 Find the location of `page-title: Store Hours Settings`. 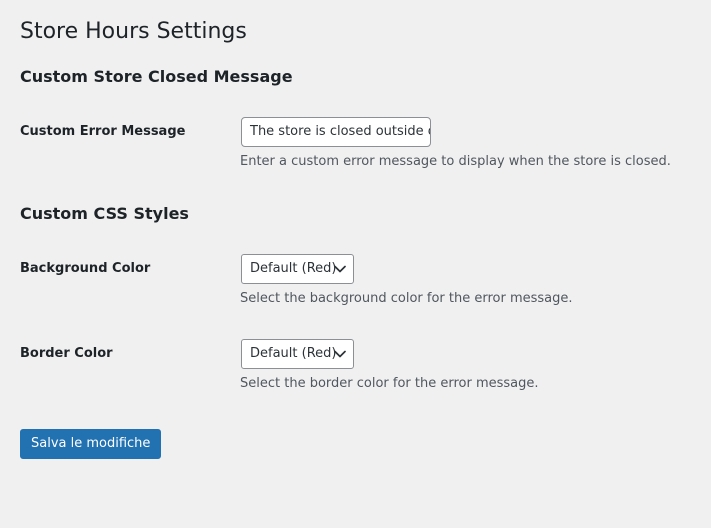

page-title: Store Hours Settings is located at coordinates (133, 31).